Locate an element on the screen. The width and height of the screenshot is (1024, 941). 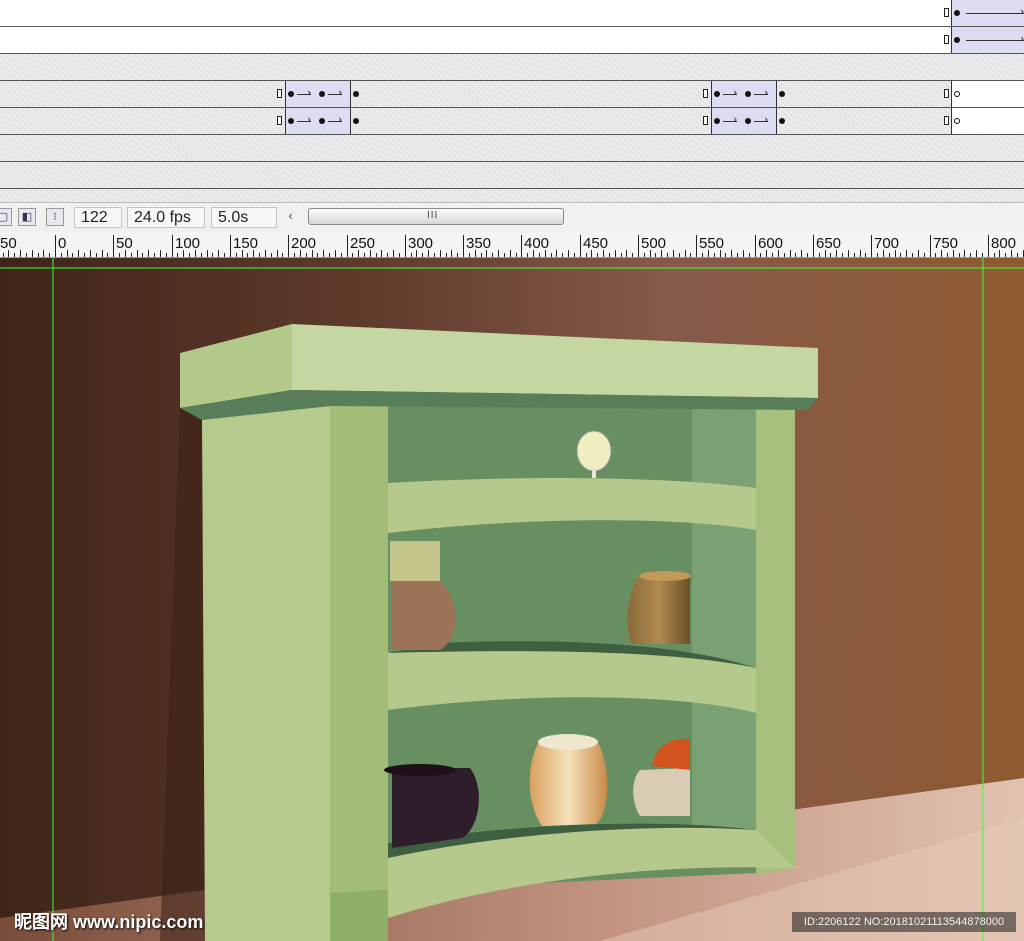
current-frame-field: 122 is located at coordinates (98, 217).